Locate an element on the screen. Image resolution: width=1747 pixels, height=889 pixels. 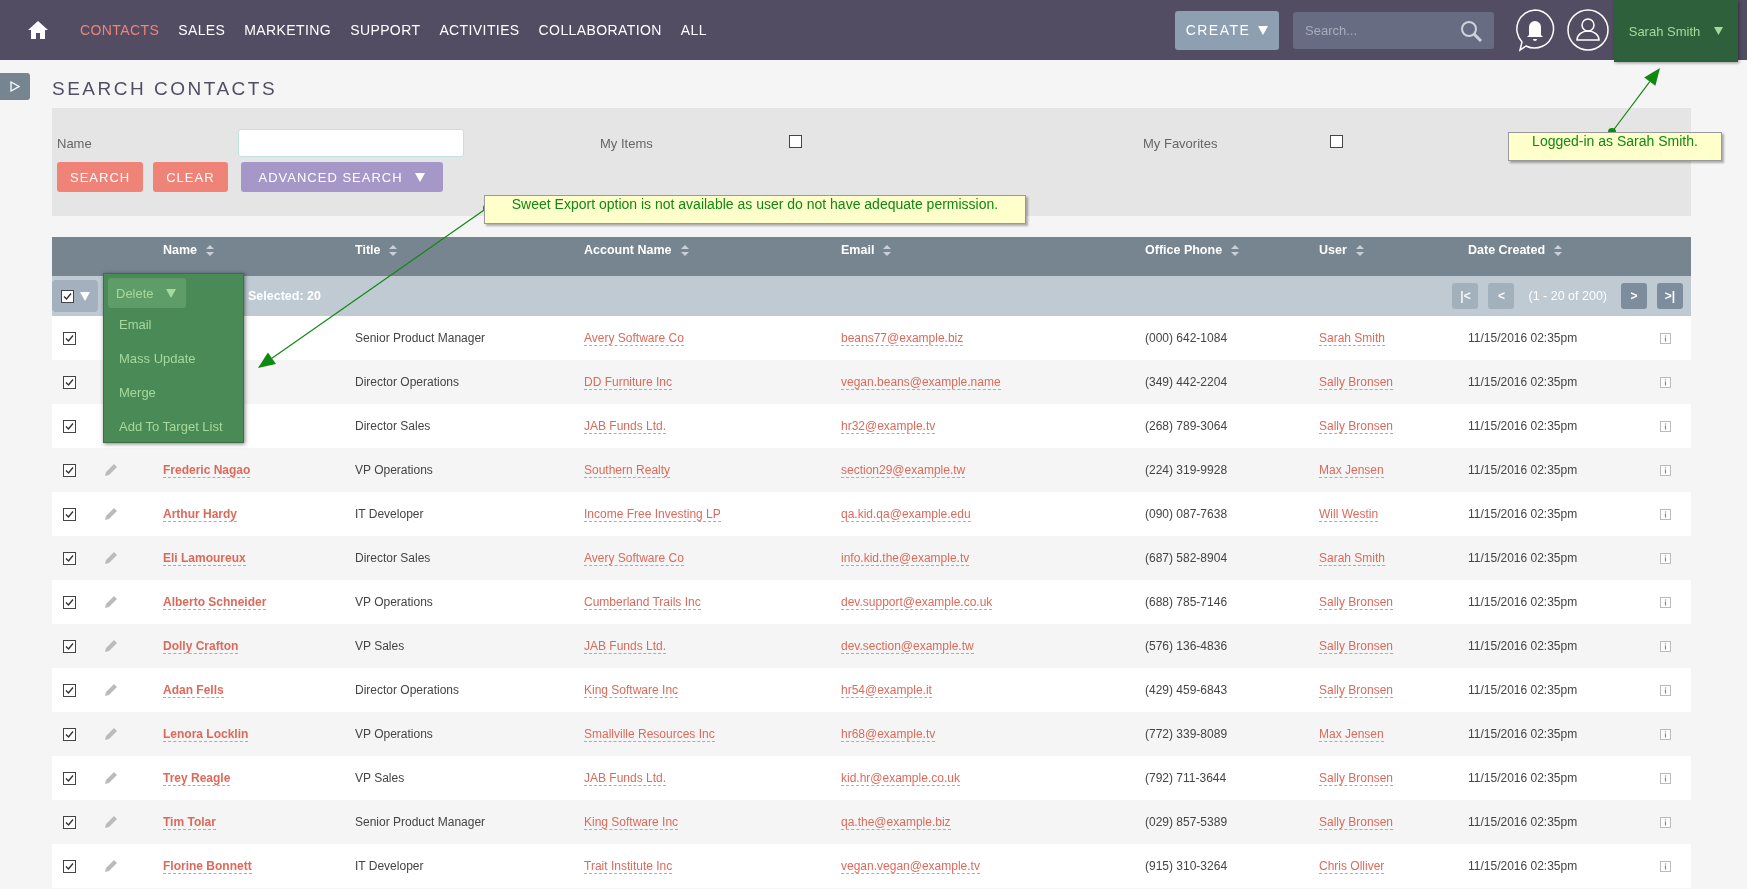
user-avatar-icon is located at coordinates (1588, 30).